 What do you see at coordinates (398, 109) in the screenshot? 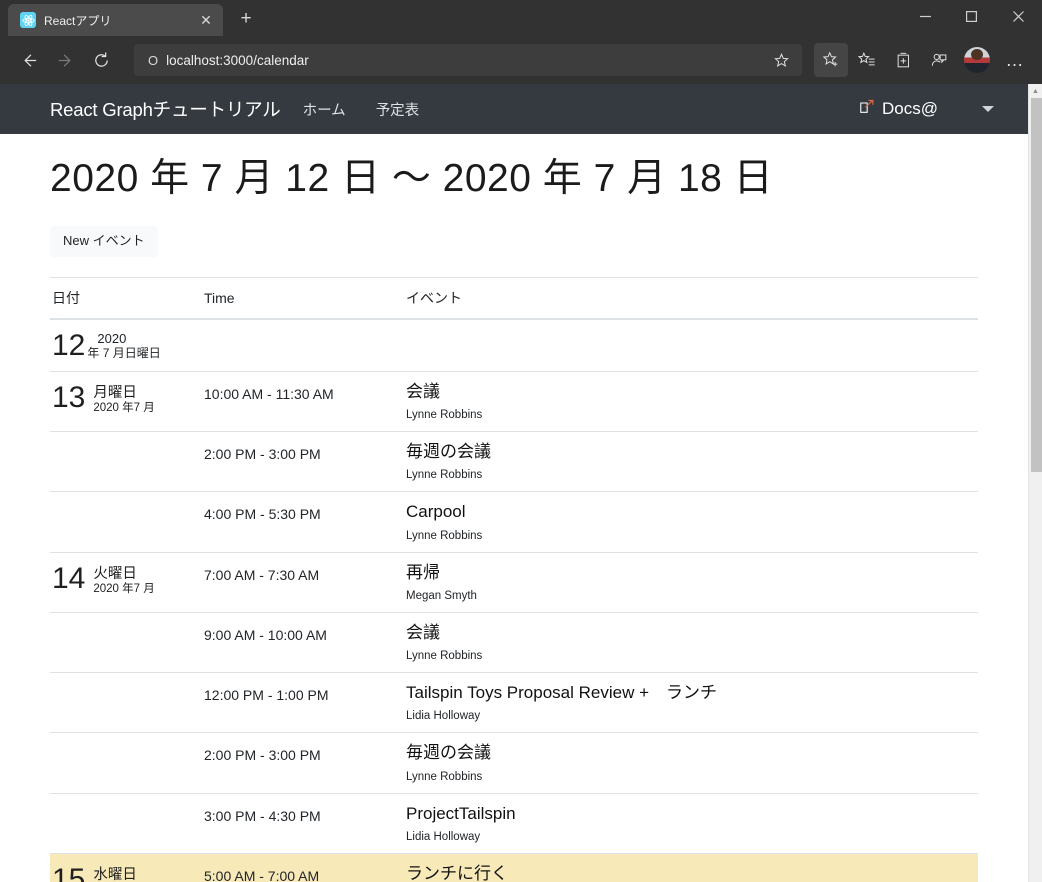
I see `nav-link-calendar: 予定表` at bounding box center [398, 109].